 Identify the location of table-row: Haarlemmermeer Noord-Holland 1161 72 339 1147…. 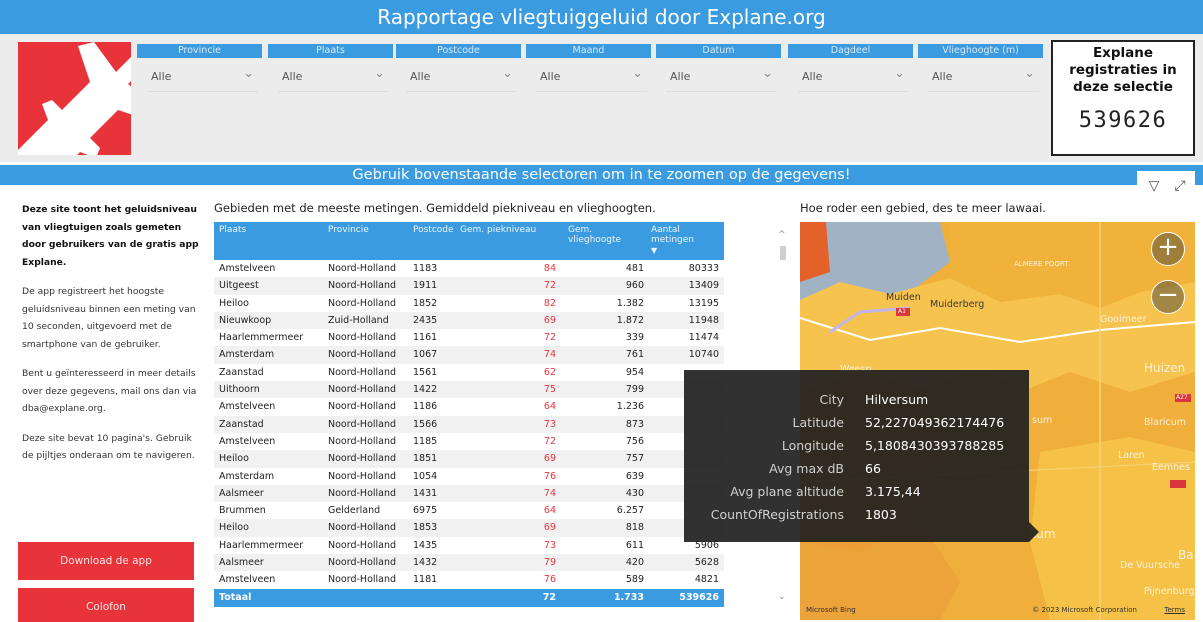
(469, 337).